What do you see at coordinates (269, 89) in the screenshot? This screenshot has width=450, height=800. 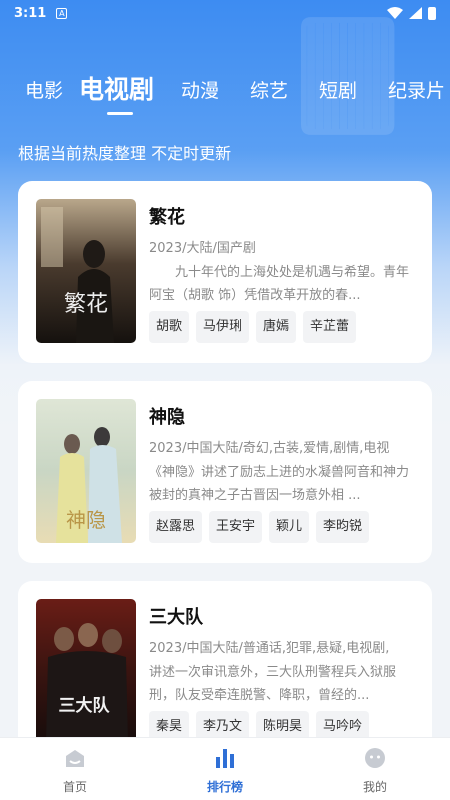 I see `tab-variety: 综艺` at bounding box center [269, 89].